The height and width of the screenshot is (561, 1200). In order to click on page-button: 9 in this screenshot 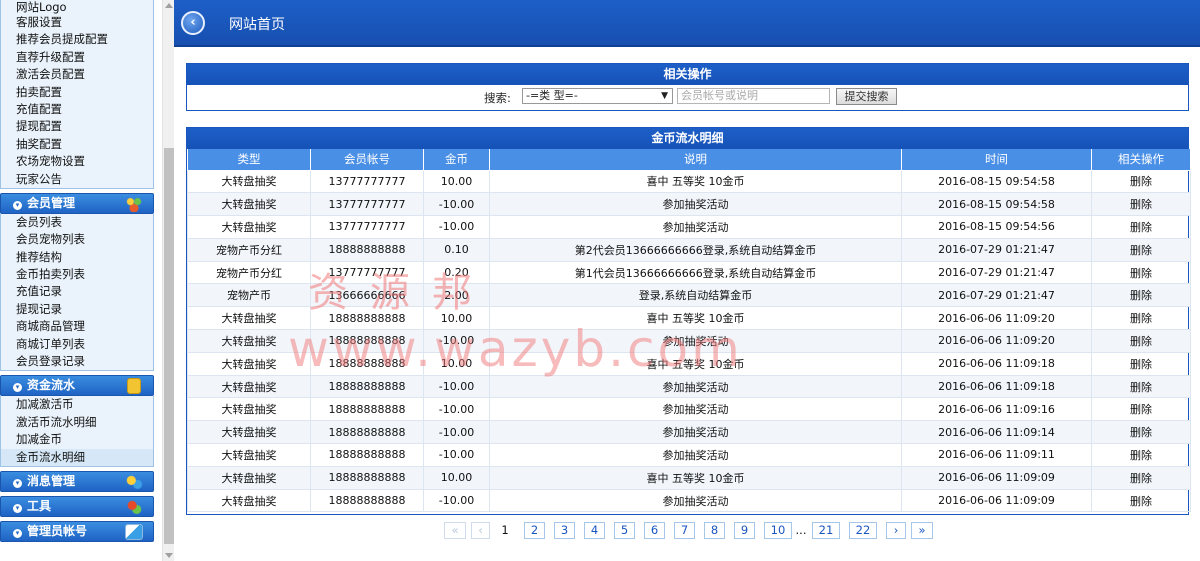, I will do `click(744, 530)`.